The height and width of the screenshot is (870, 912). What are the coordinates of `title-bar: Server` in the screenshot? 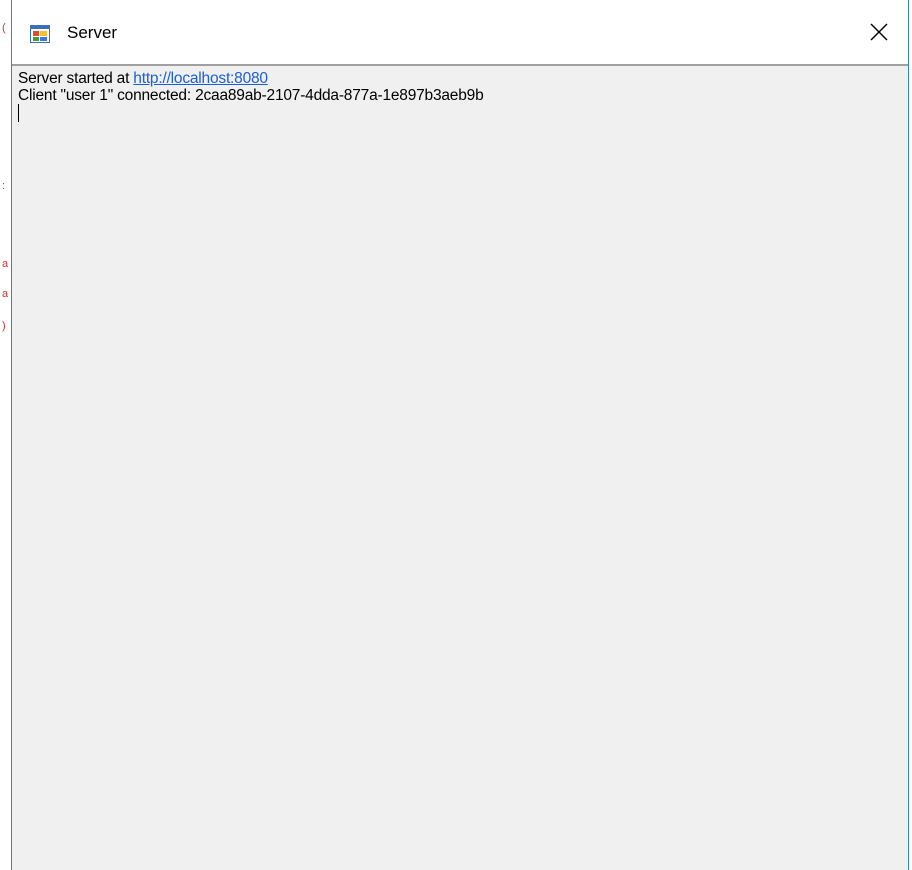 It's located at (460, 32).